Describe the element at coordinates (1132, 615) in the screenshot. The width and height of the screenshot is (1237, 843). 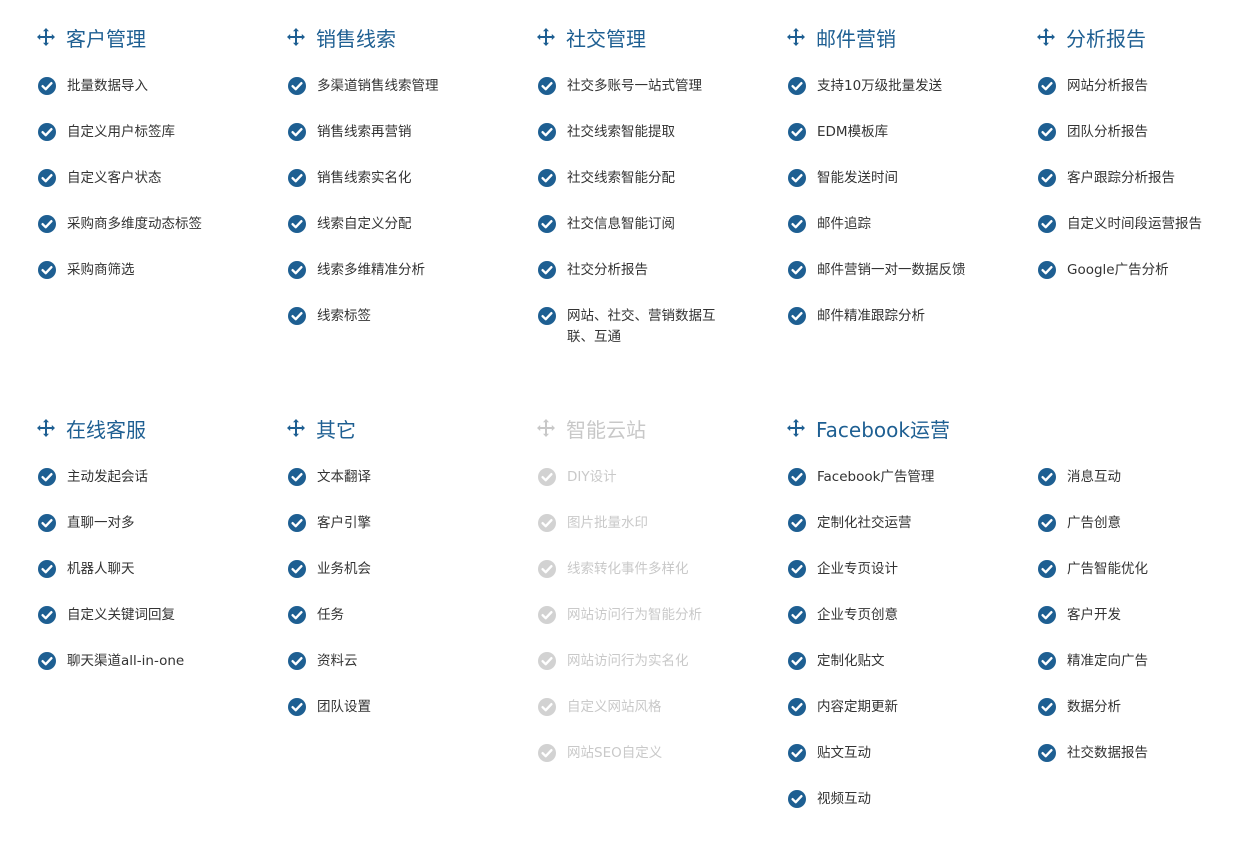
I see `list-item: 客户开发` at that location.